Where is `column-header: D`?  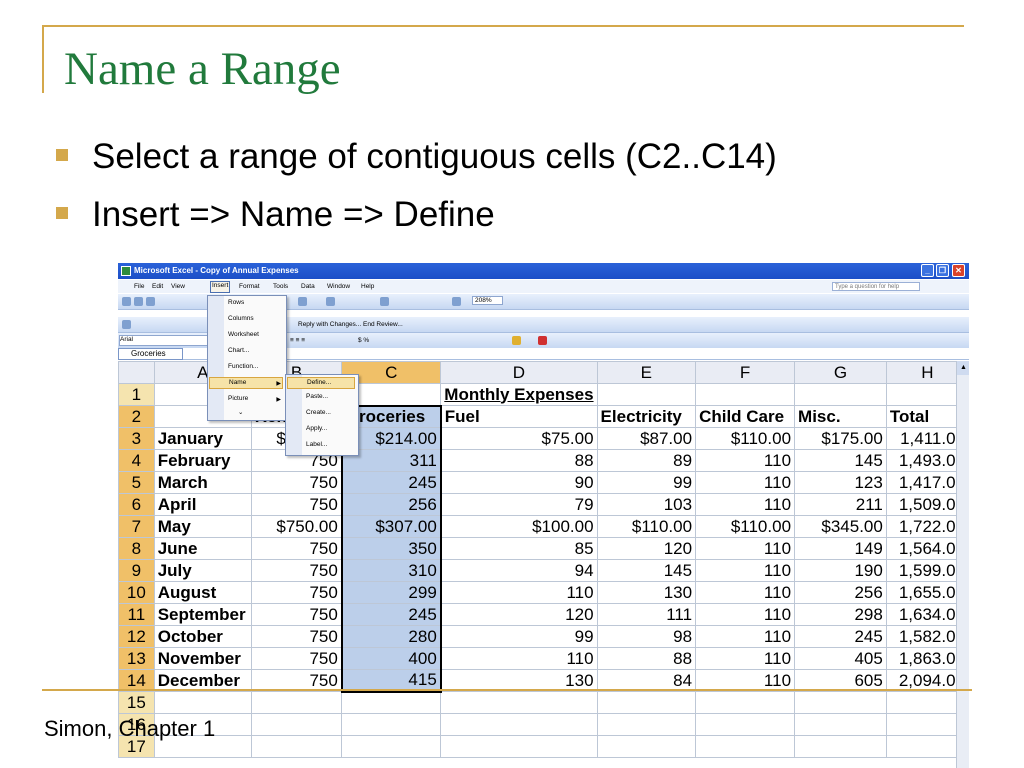 column-header: D is located at coordinates (519, 372).